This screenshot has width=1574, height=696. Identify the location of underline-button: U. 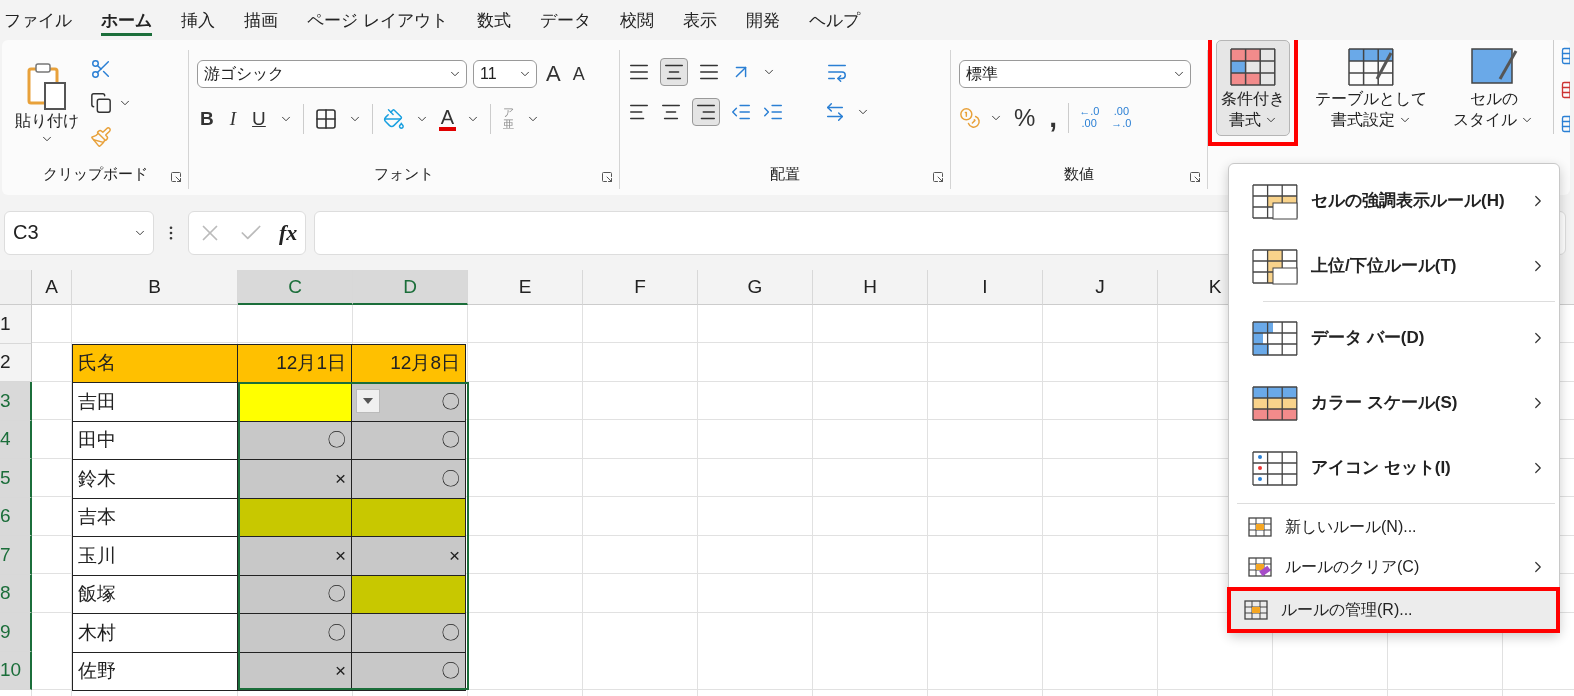
(259, 119).